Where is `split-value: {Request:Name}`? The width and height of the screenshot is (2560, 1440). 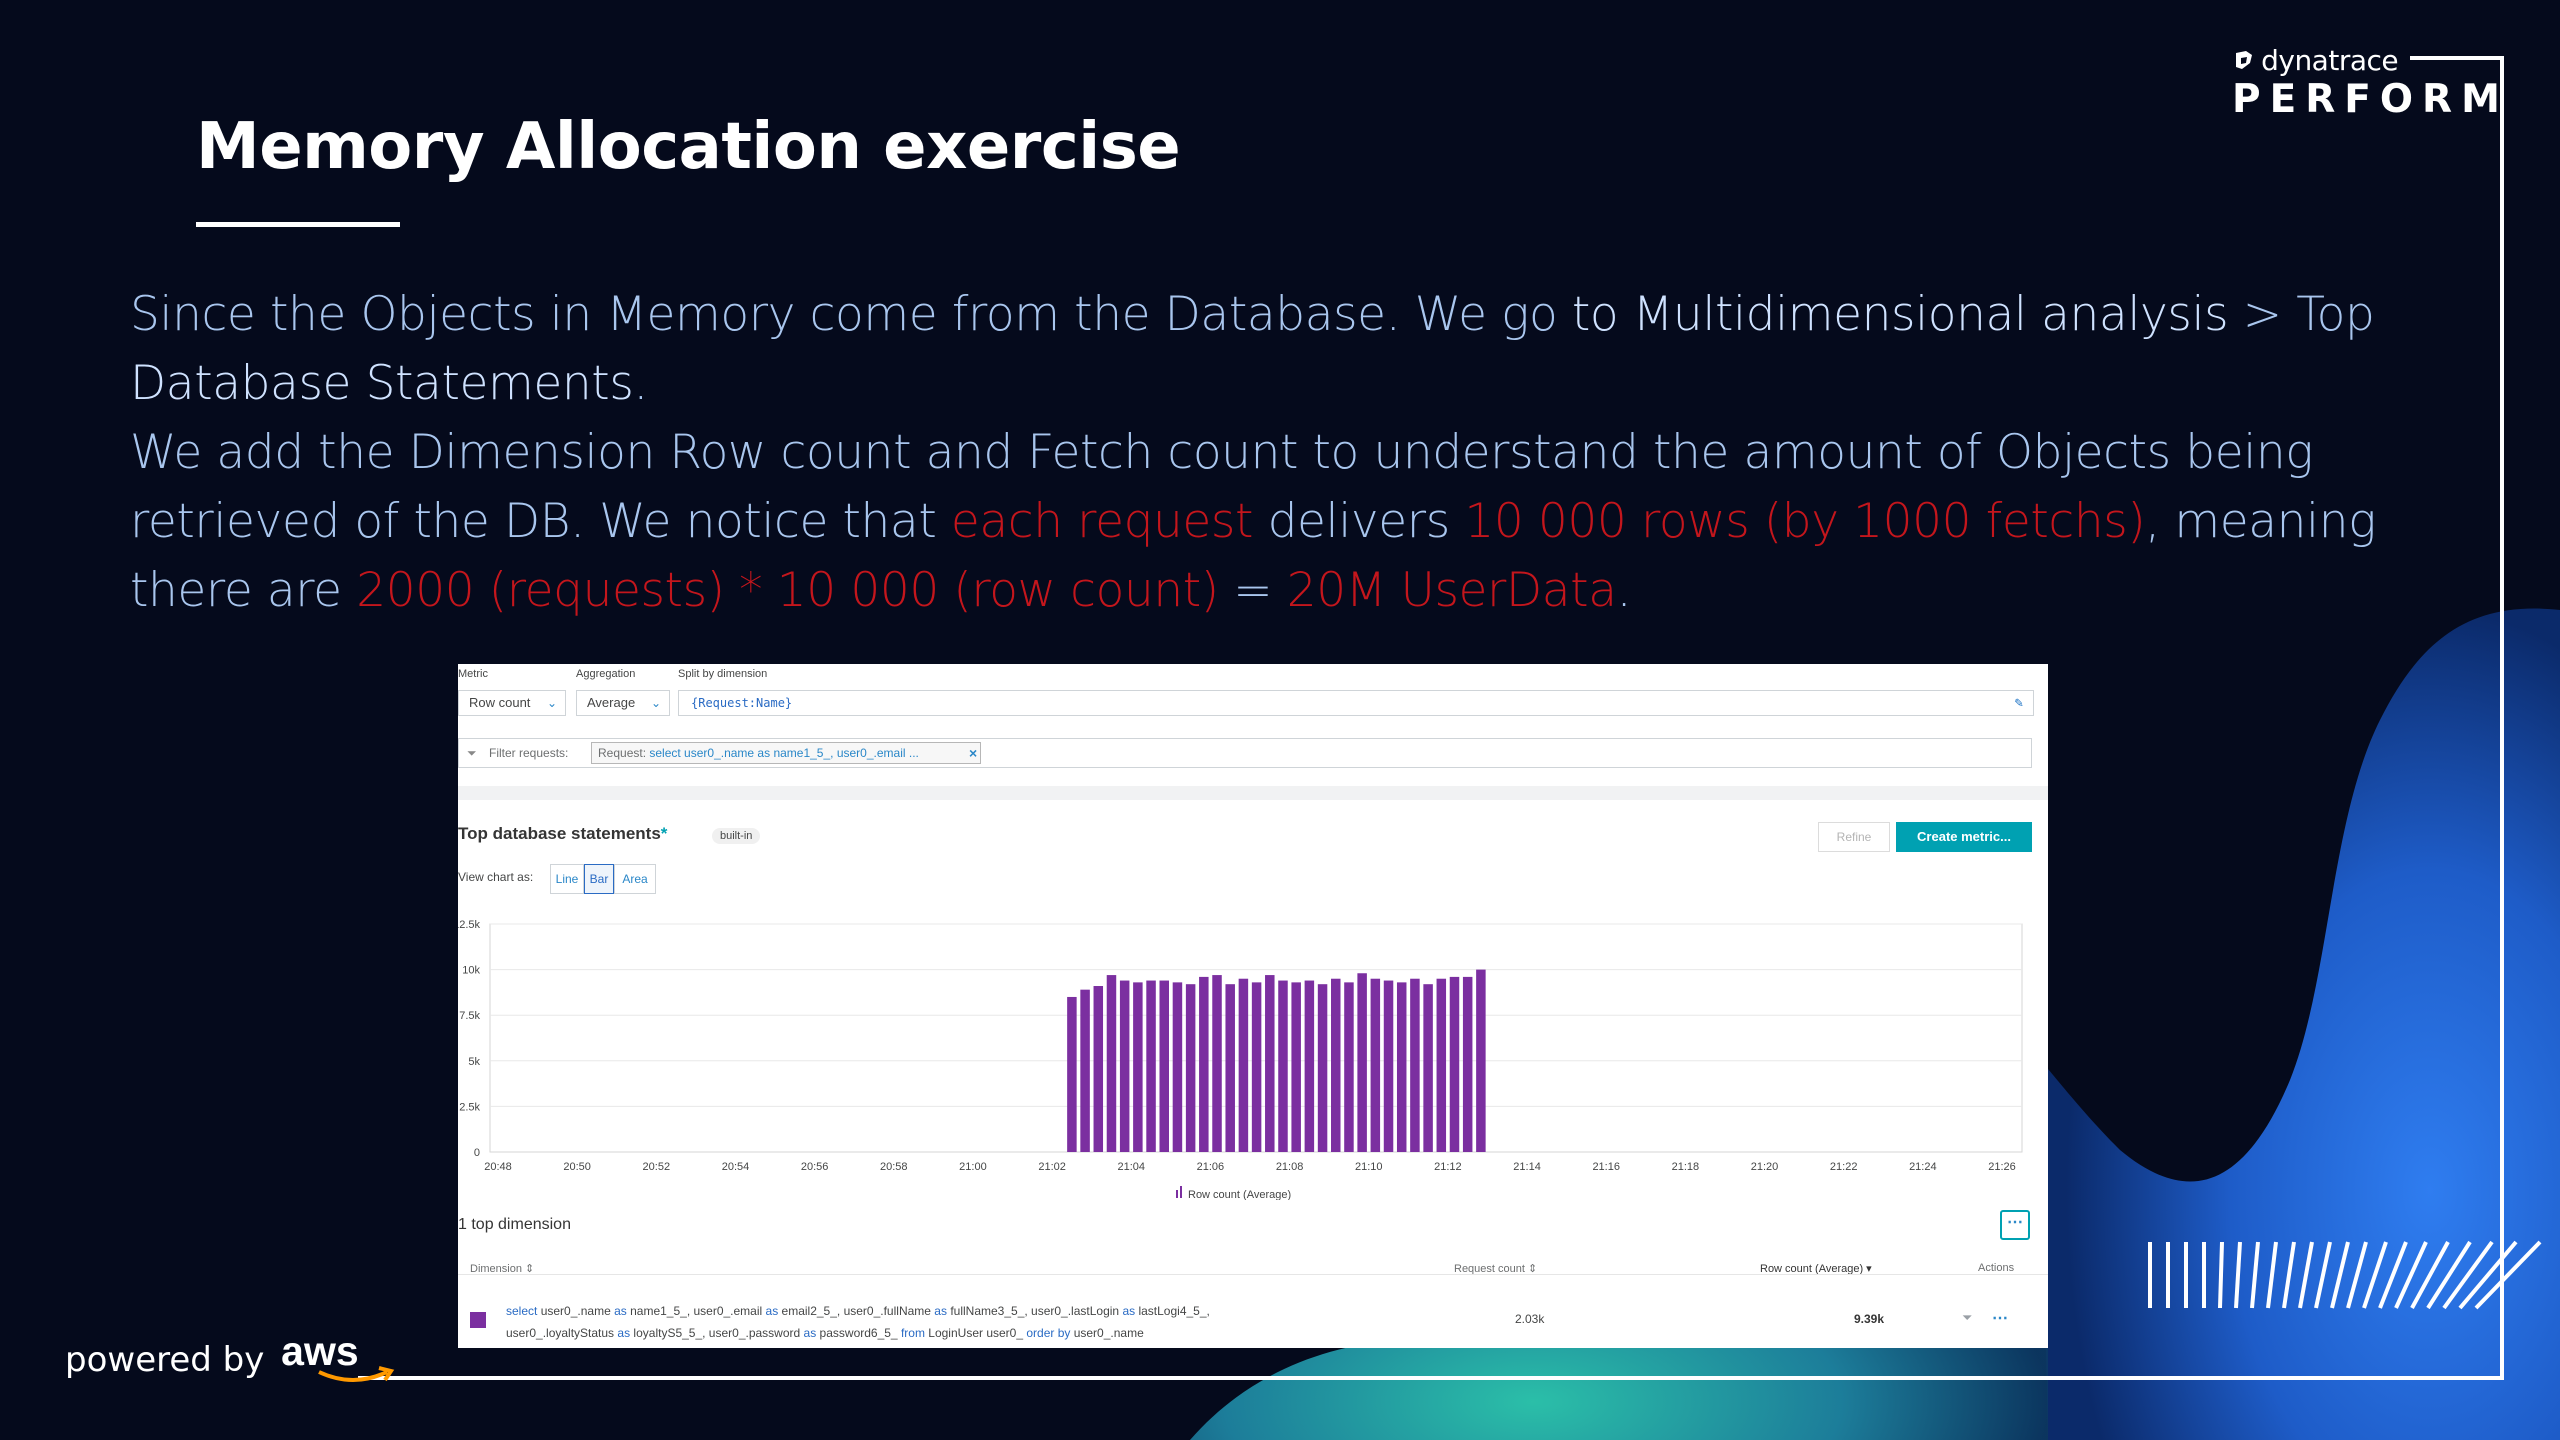
split-value: {Request:Name} is located at coordinates (742, 703).